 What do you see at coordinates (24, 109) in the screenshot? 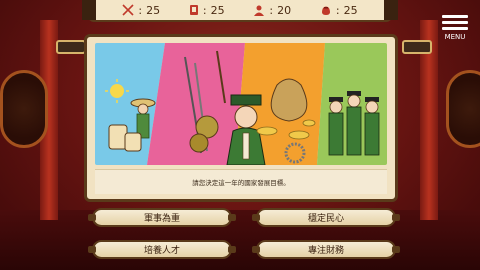
I see `window-left` at bounding box center [24, 109].